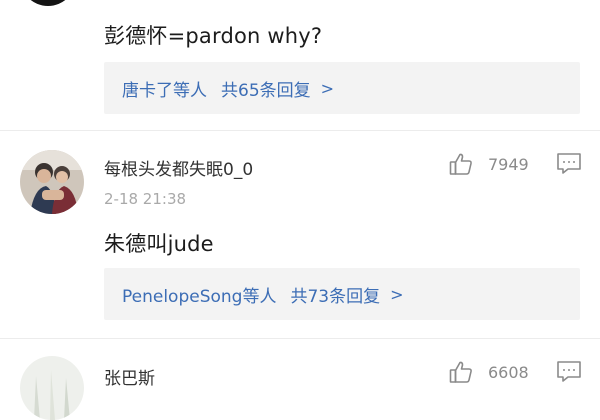 The image size is (600, 420). Describe the element at coordinates (129, 376) in the screenshot. I see `comment-username: 张巴斯` at that location.